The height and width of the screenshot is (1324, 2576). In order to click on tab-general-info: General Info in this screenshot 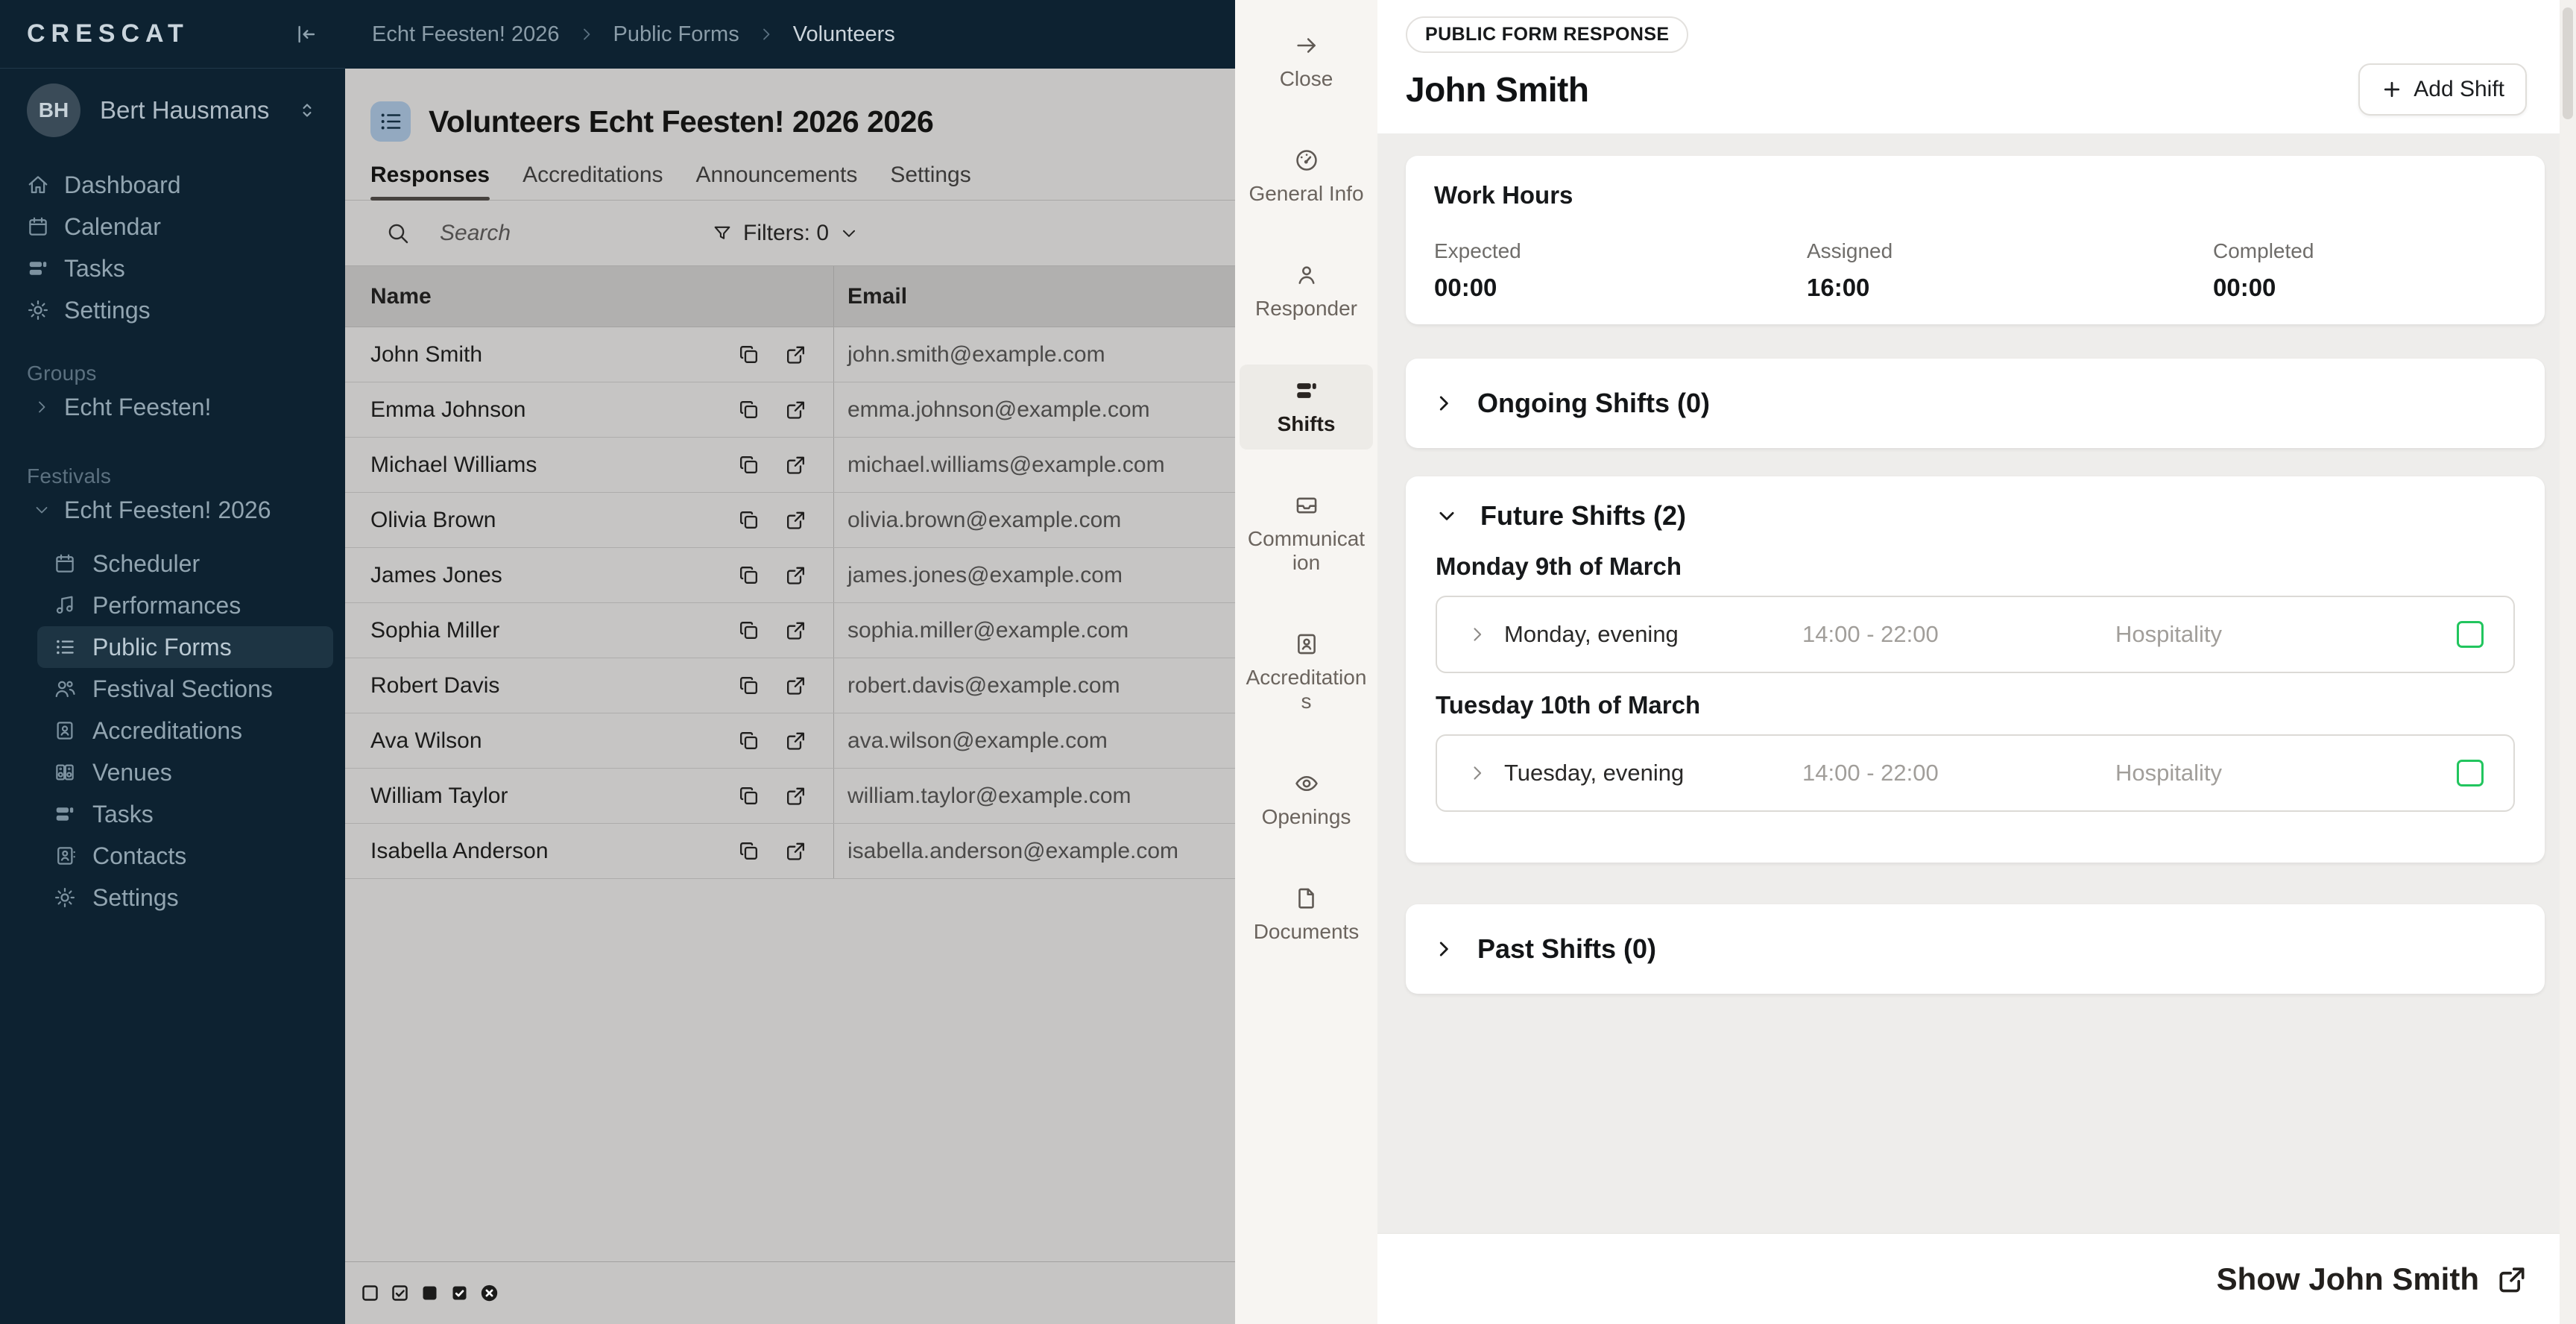, I will do `click(1306, 176)`.